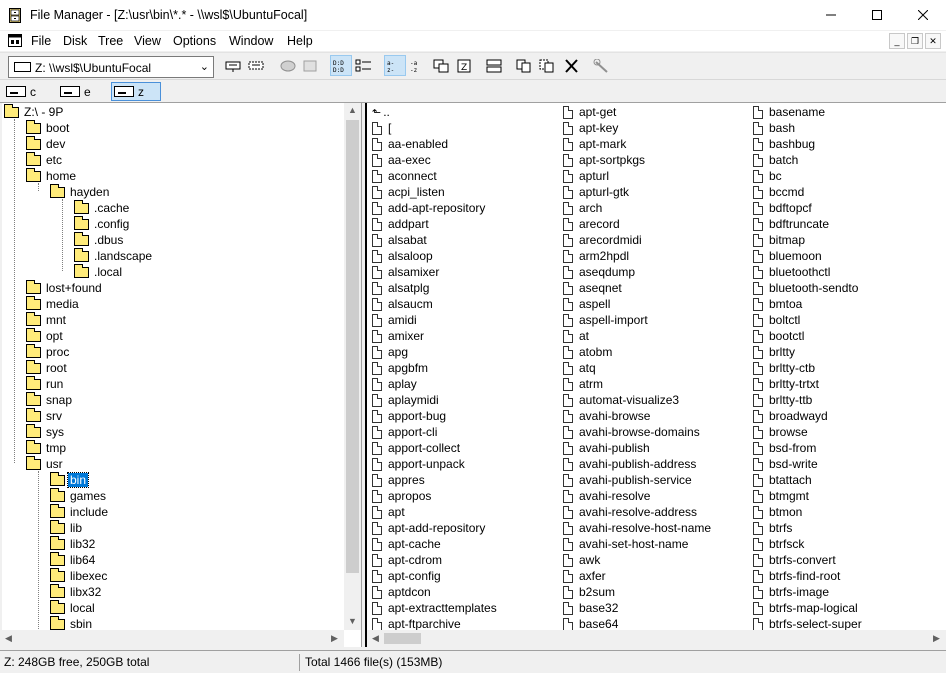 The width and height of the screenshot is (946, 673). What do you see at coordinates (897, 41) in the screenshot?
I see `child-minimize-button: _` at bounding box center [897, 41].